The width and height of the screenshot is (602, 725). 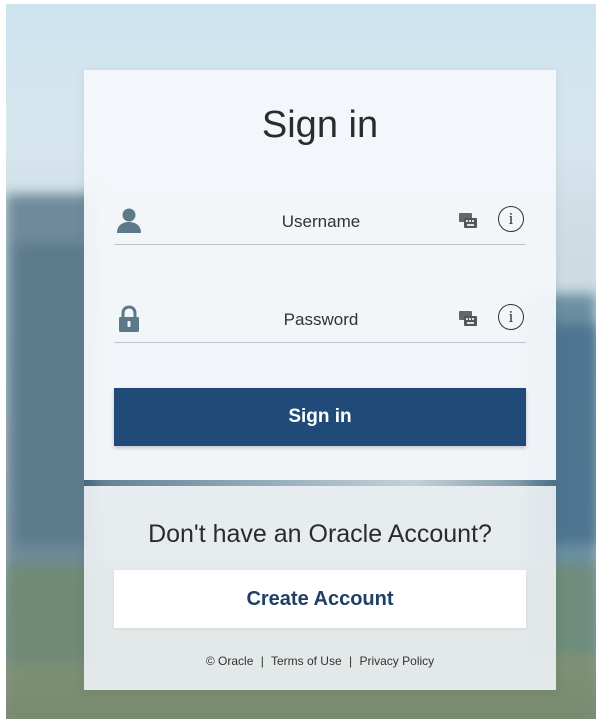 What do you see at coordinates (229, 661) in the screenshot?
I see `copyright-text: © Oracle` at bounding box center [229, 661].